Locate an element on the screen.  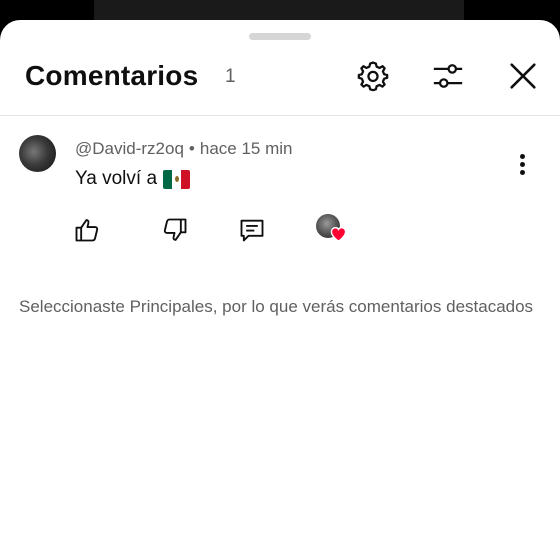
avatar is located at coordinates (37, 153).